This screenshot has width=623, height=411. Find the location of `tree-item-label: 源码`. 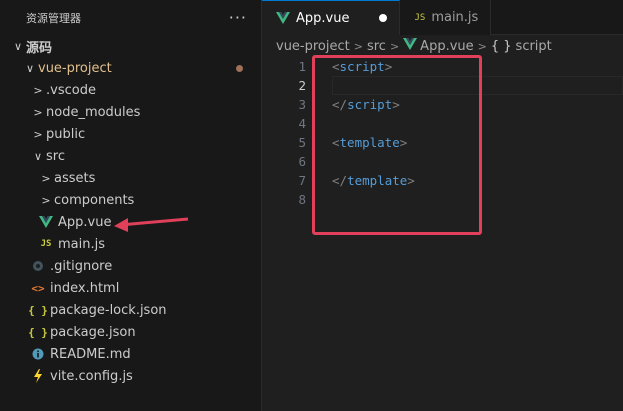

tree-item-label: 源码 is located at coordinates (39, 48).